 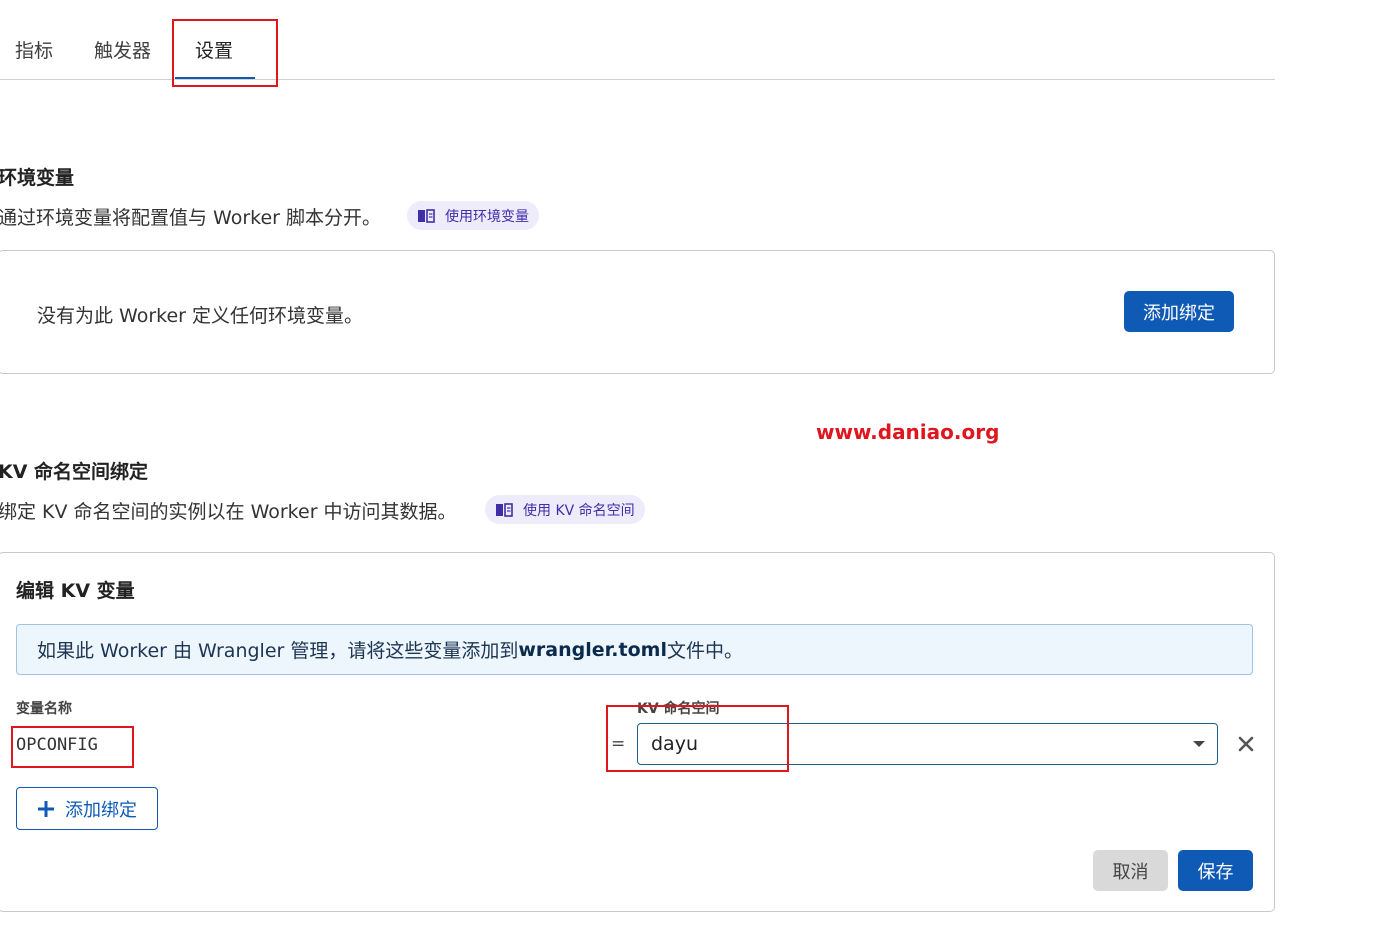 I want to click on tab-triggers: 触发器, so click(x=122, y=49).